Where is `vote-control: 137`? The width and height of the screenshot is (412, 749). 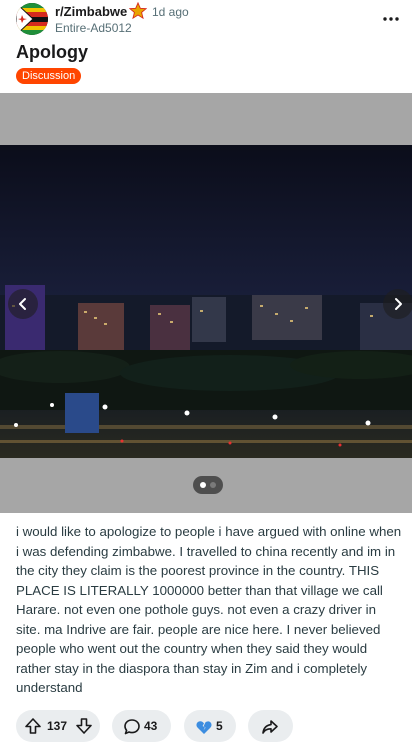 vote-control: 137 is located at coordinates (58, 726).